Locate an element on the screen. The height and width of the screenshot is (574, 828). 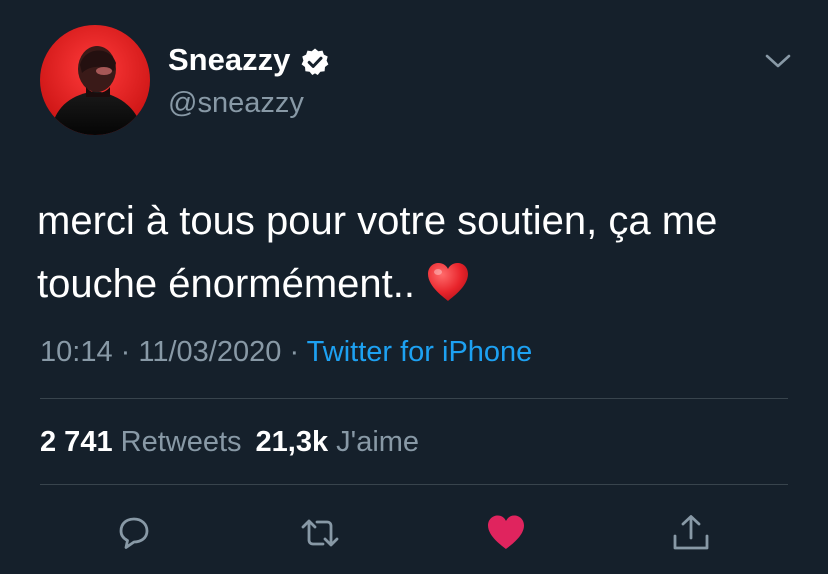
engagement-stats: 2 741 Retweets 21,3k J'aime is located at coordinates (229, 442).